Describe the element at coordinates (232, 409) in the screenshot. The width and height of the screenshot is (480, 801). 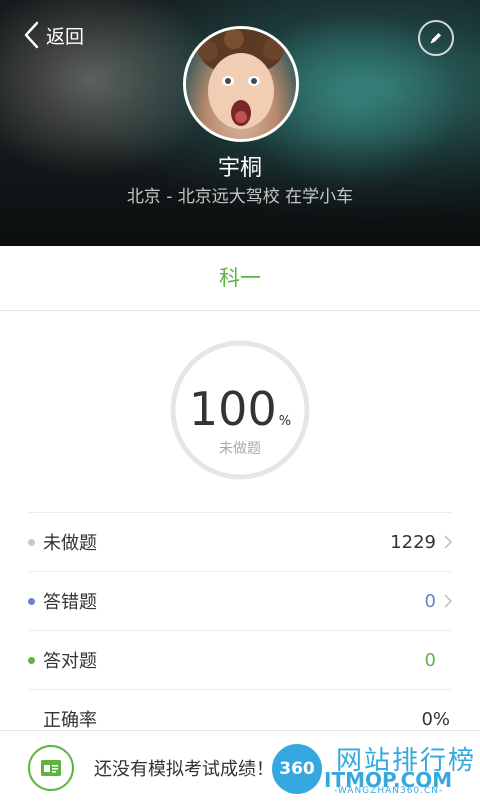
I see `progress-percent-value: 100` at that location.